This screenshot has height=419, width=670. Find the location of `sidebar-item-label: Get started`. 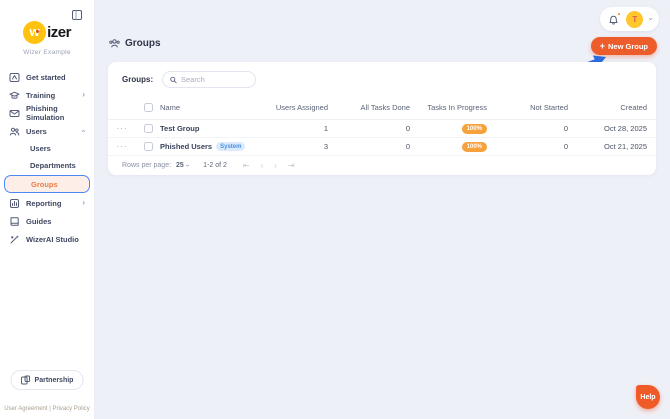

sidebar-item-label: Get started is located at coordinates (46, 77).